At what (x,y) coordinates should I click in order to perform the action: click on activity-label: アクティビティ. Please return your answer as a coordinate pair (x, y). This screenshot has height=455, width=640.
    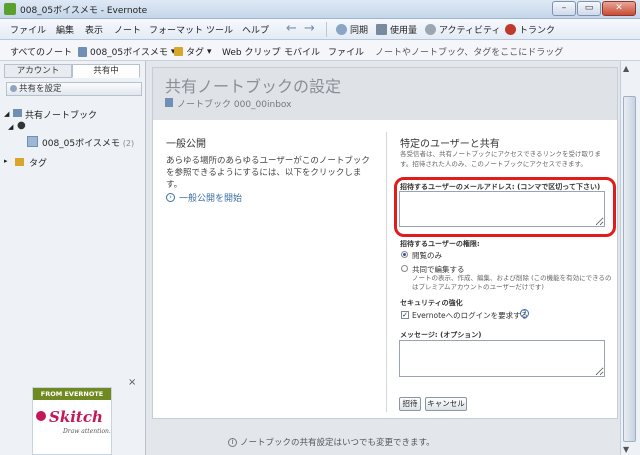
    Looking at the image, I should click on (470, 31).